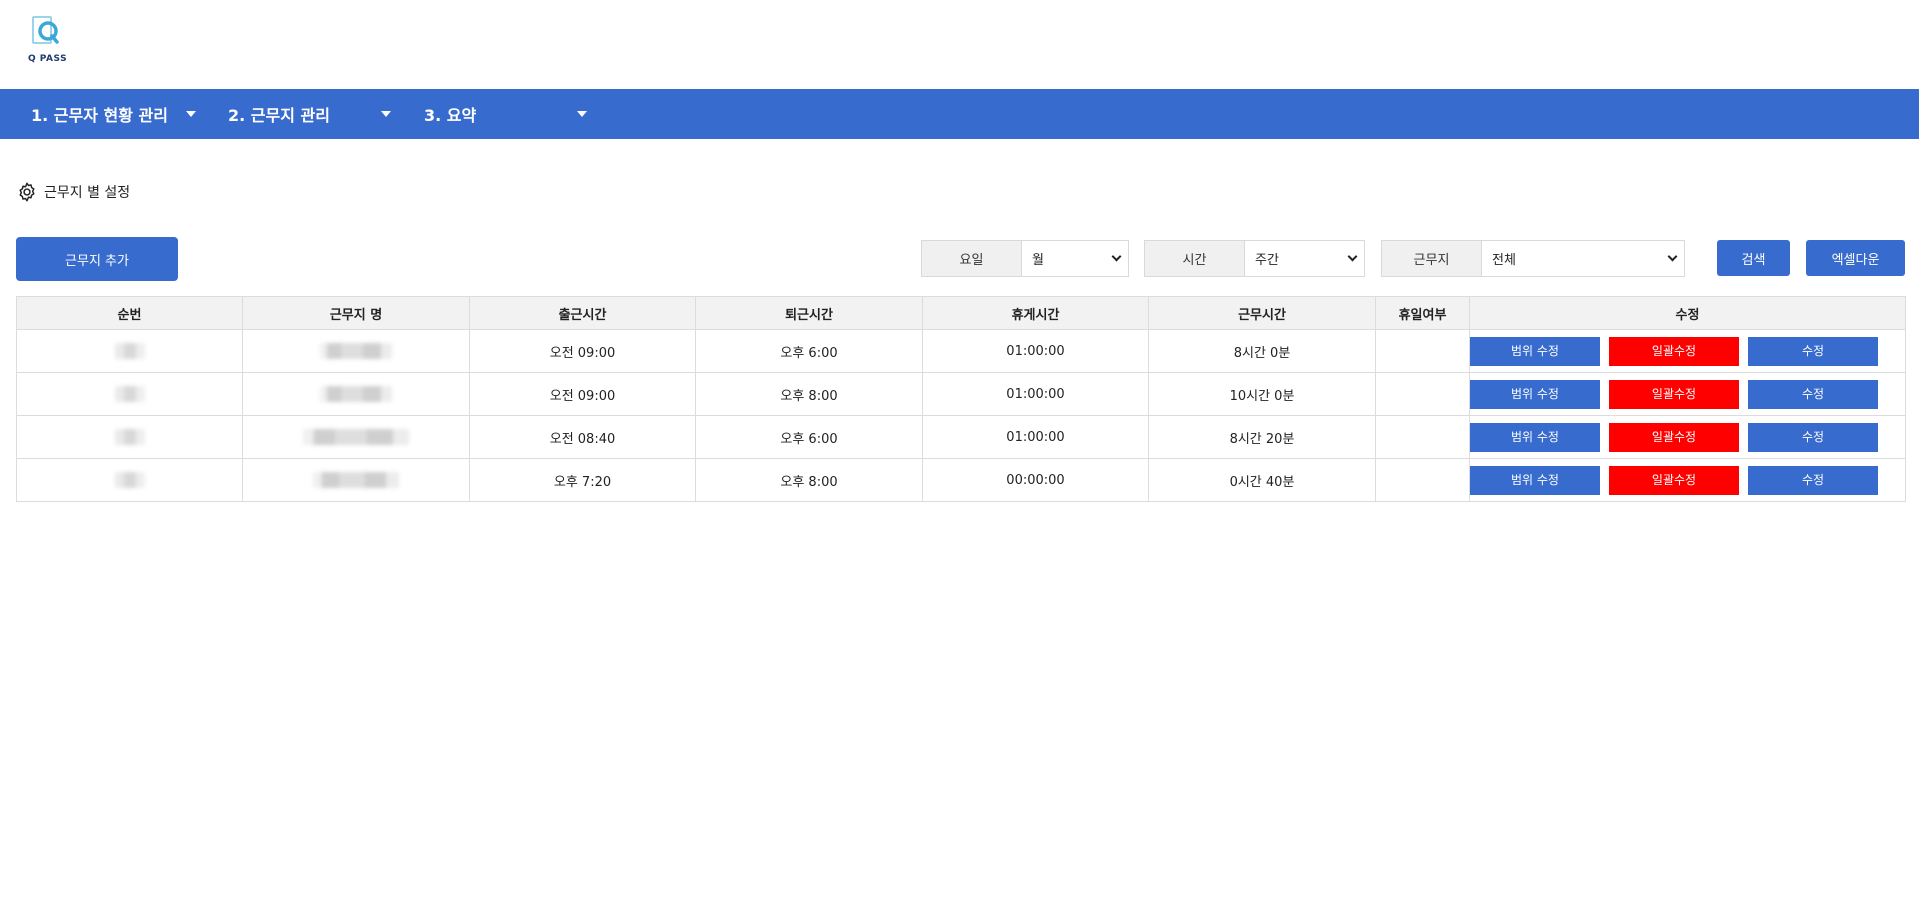 Image resolution: width=1919 pixels, height=905 pixels. I want to click on site-filter: 근무지 전체, so click(1533, 258).